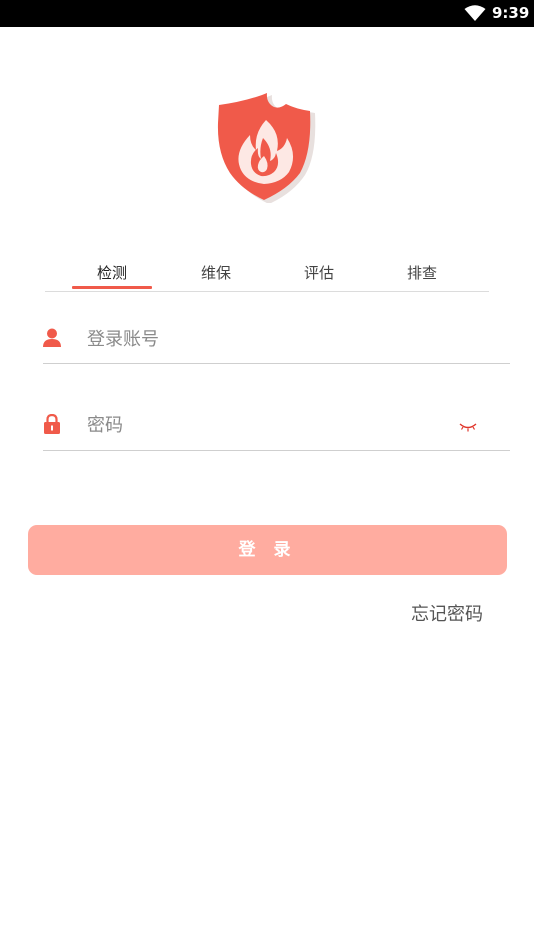  Describe the element at coordinates (468, 427) in the screenshot. I see `eye-closed-icon` at that location.